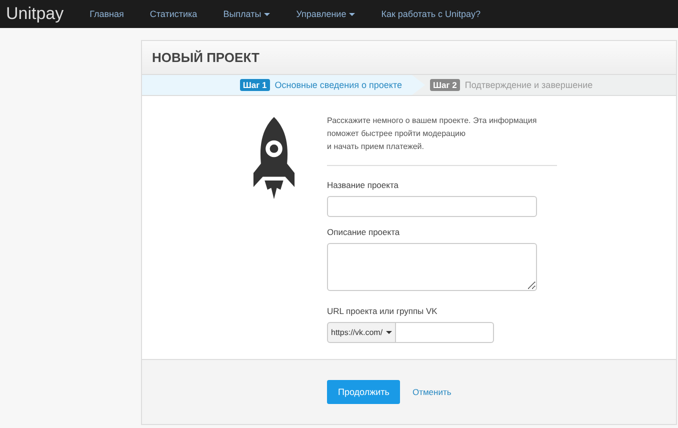 The height and width of the screenshot is (428, 678). What do you see at coordinates (509, 85) in the screenshot?
I see `step-tab: Шаг 2 Подтверждение и завершение` at bounding box center [509, 85].